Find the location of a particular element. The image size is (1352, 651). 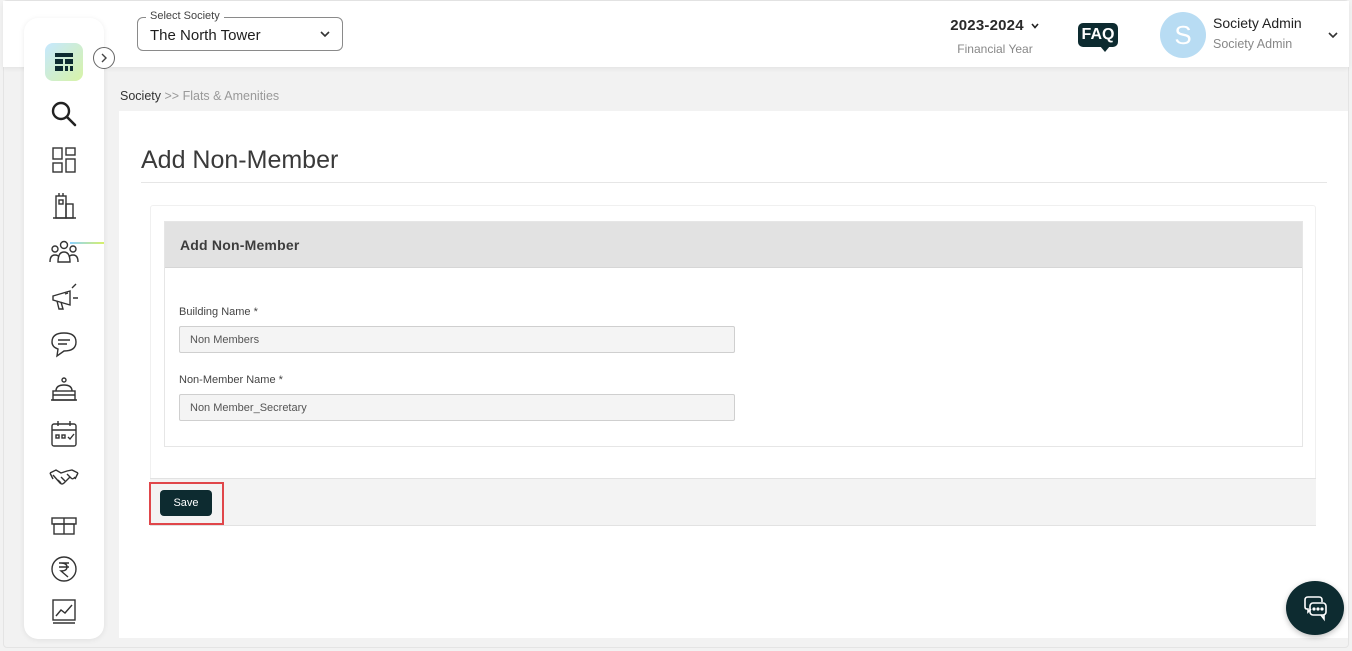

financial-year-selector: 2023-2024 Financial Year is located at coordinates (995, 36).